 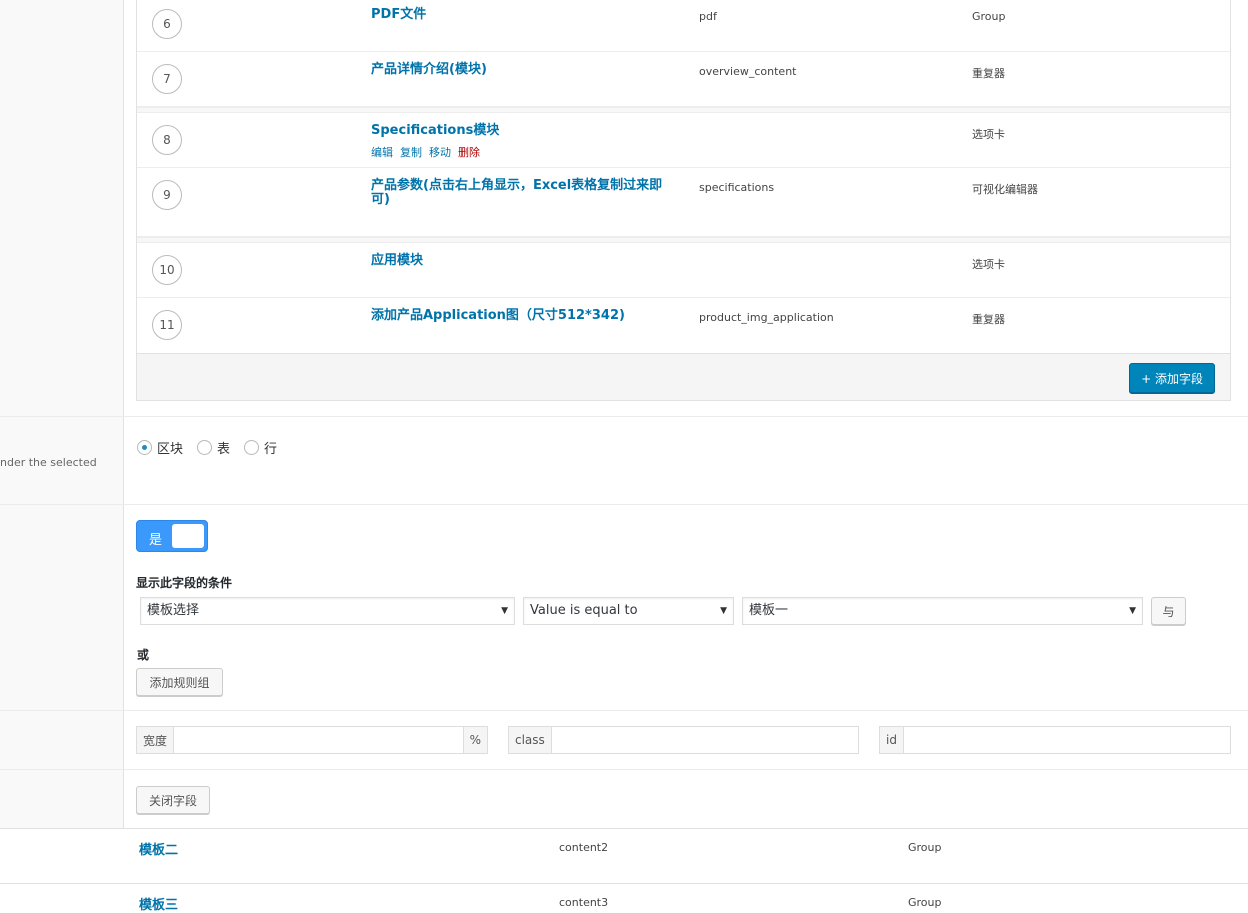 I want to click on subfield-type: Group, so click(x=989, y=16).